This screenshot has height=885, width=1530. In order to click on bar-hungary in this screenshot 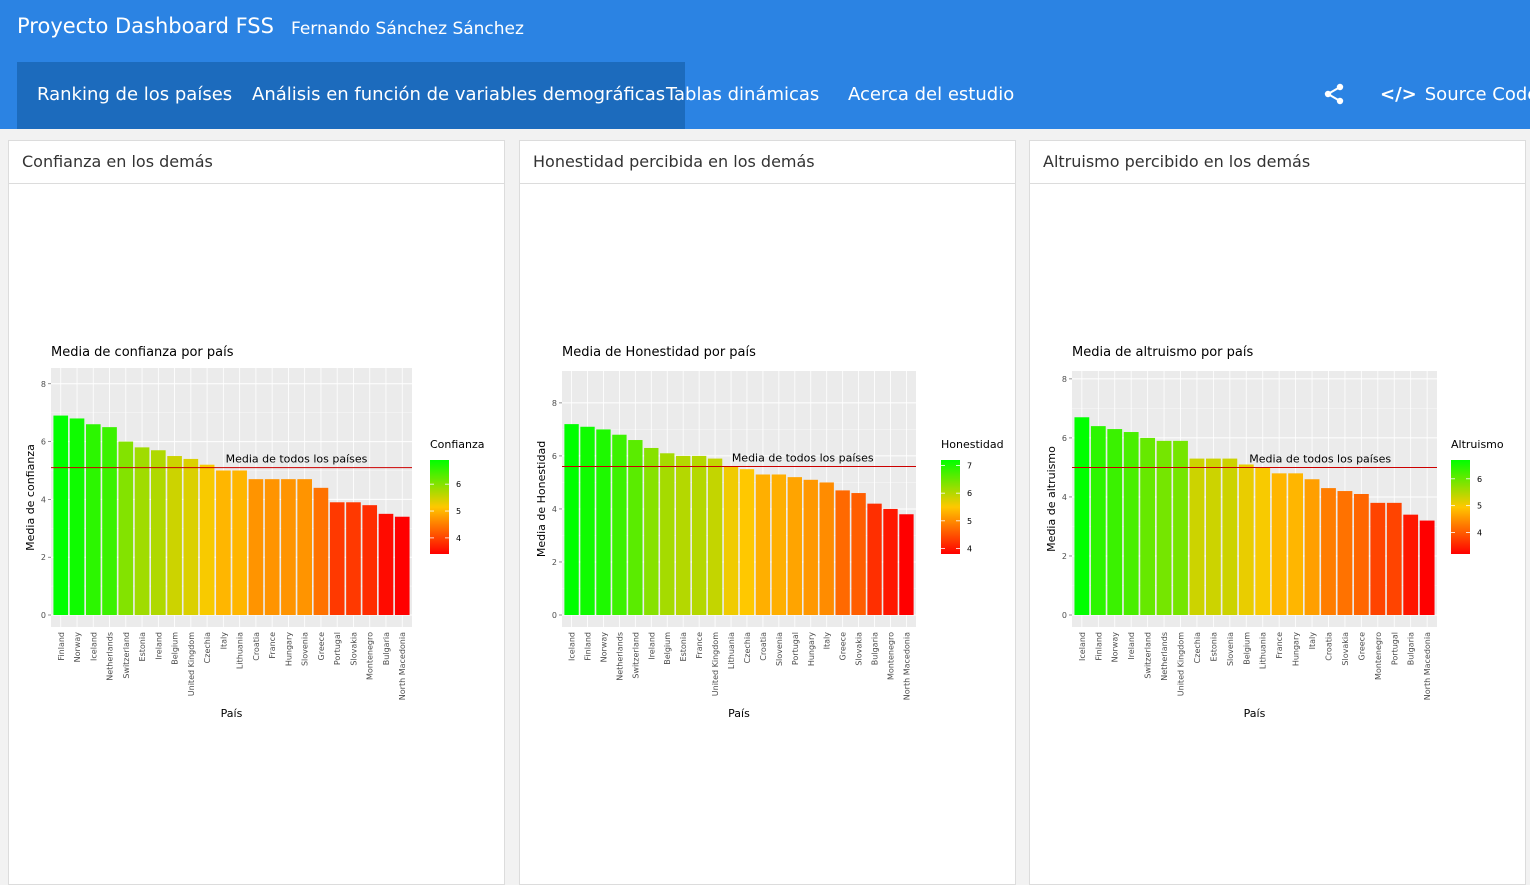, I will do `click(288, 547)`.